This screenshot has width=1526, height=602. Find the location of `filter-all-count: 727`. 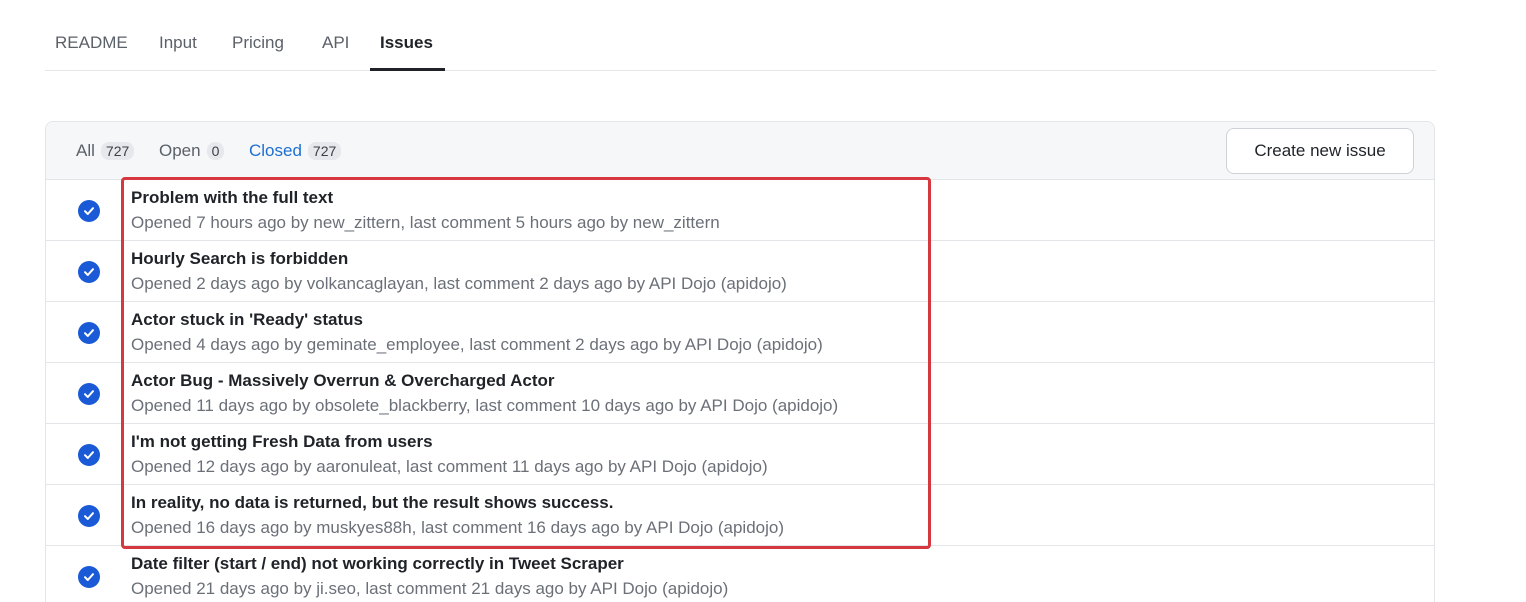

filter-all-count: 727 is located at coordinates (117, 151).